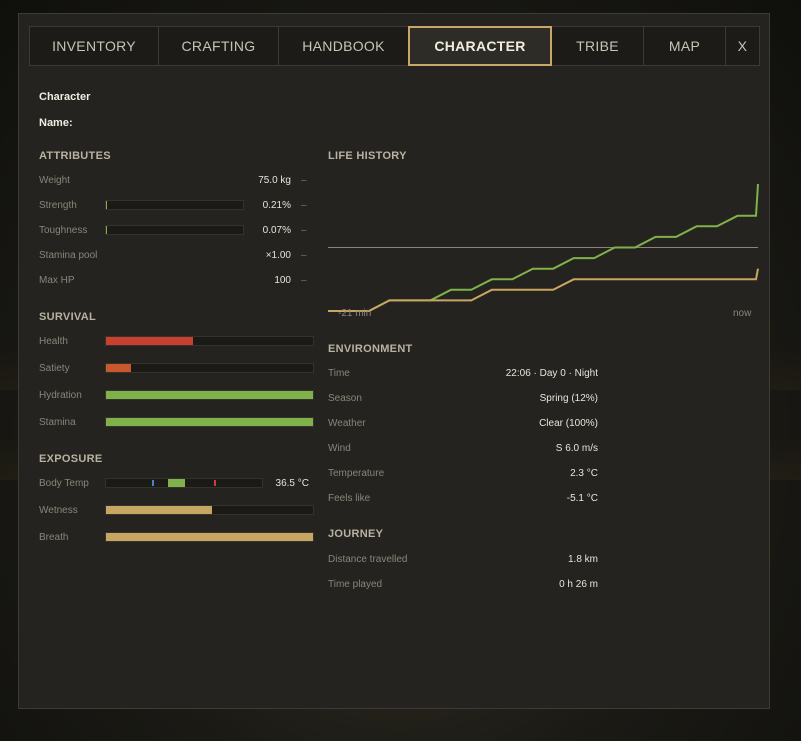 The image size is (801, 741). Describe the element at coordinates (53, 341) in the screenshot. I see `health-label: Health` at that location.